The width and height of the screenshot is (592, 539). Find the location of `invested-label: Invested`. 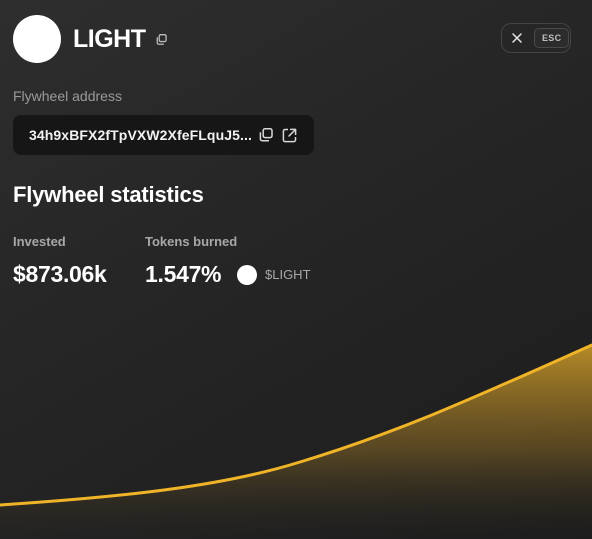

invested-label: Invested is located at coordinates (39, 241).